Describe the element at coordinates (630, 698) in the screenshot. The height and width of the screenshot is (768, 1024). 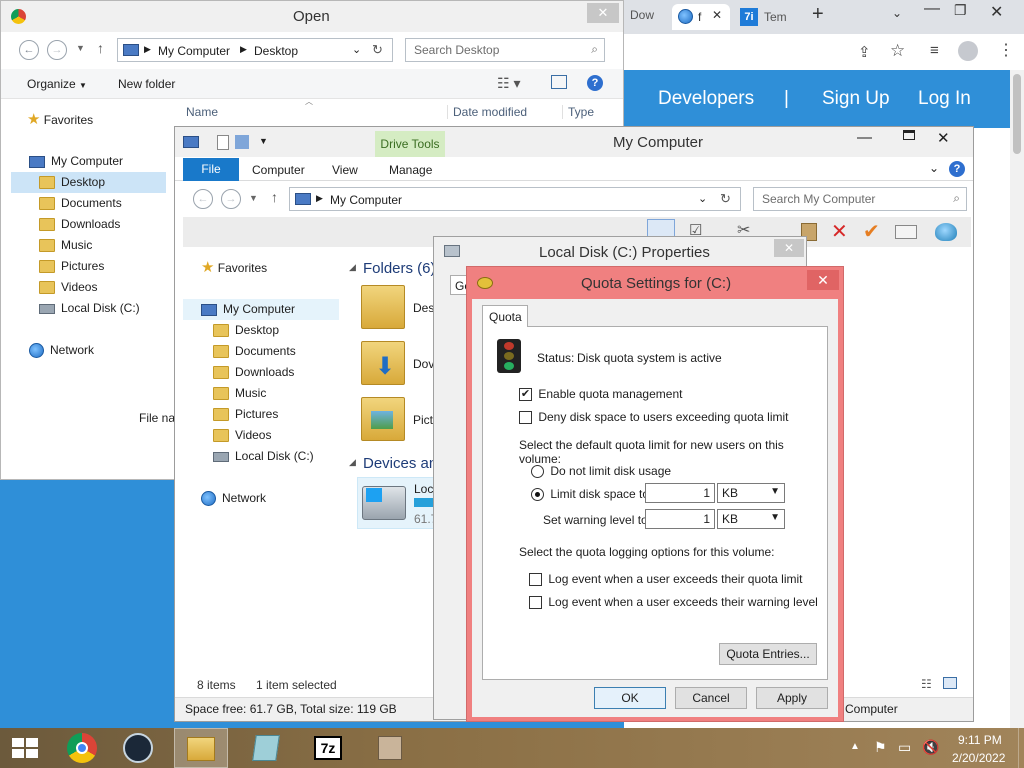
I see `ok-button: OK` at that location.